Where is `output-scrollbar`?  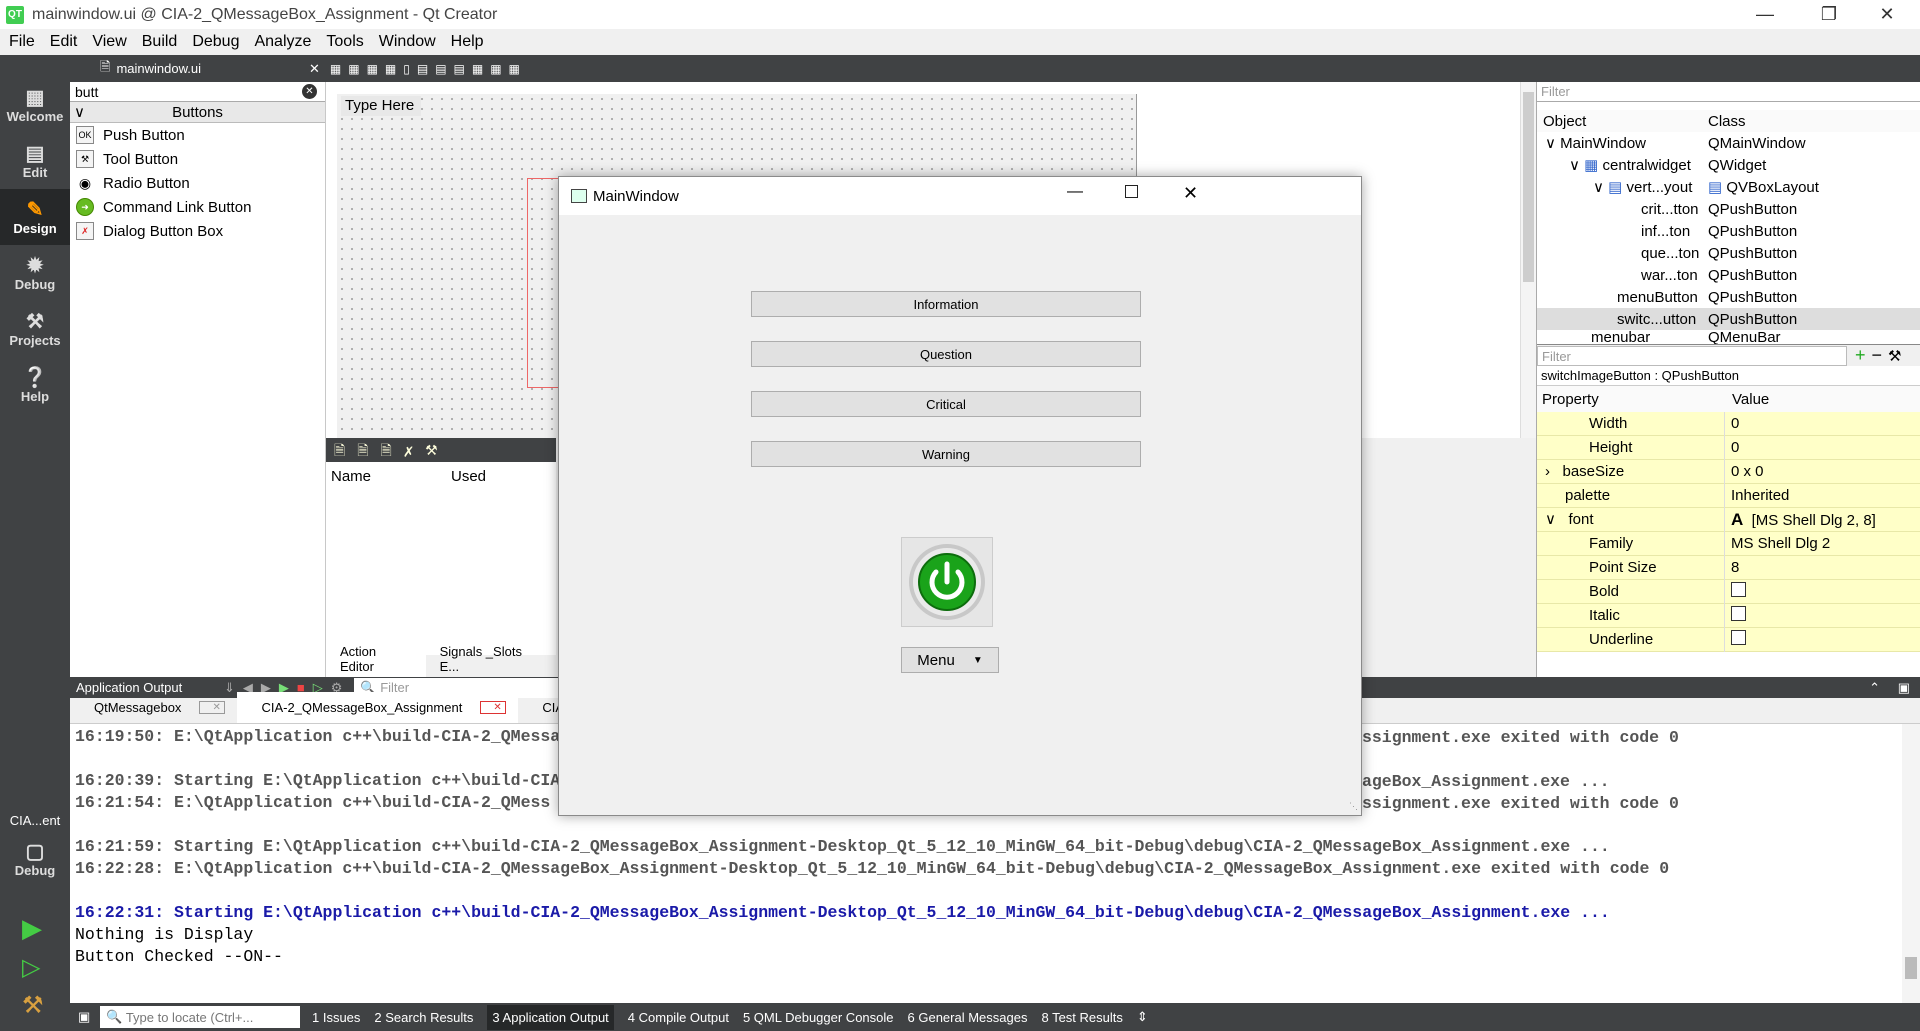
output-scrollbar is located at coordinates (1911, 863).